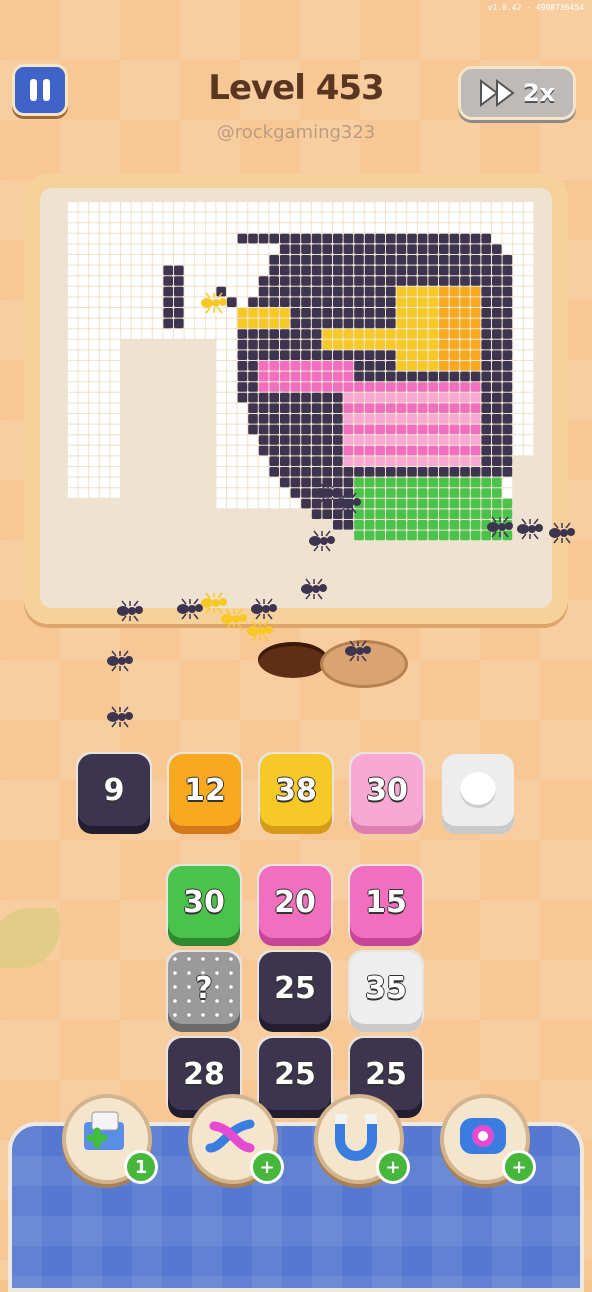  I want to click on booster-count-badge: 1, so click(141, 1167).